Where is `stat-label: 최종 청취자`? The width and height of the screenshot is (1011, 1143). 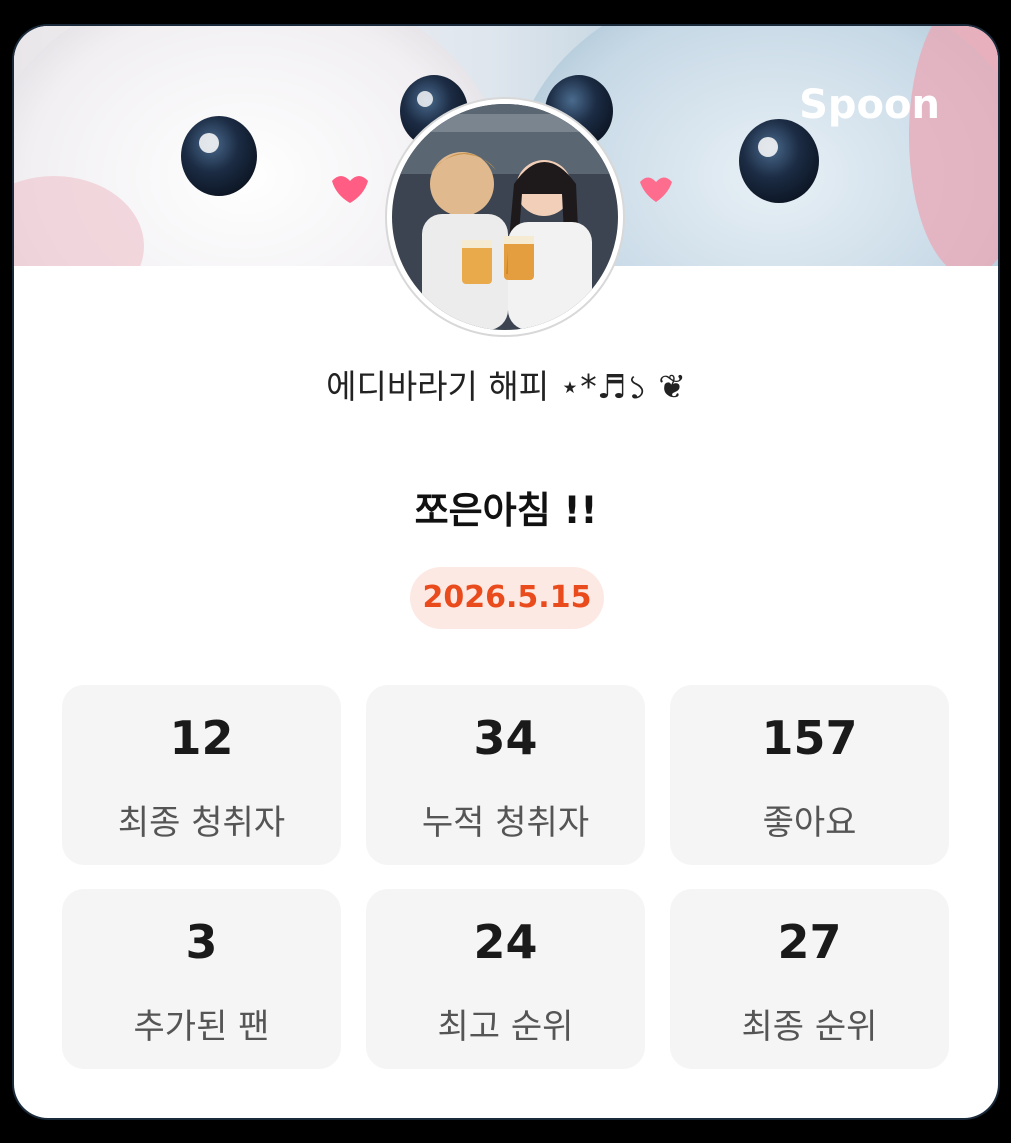 stat-label: 최종 청취자 is located at coordinates (201, 823).